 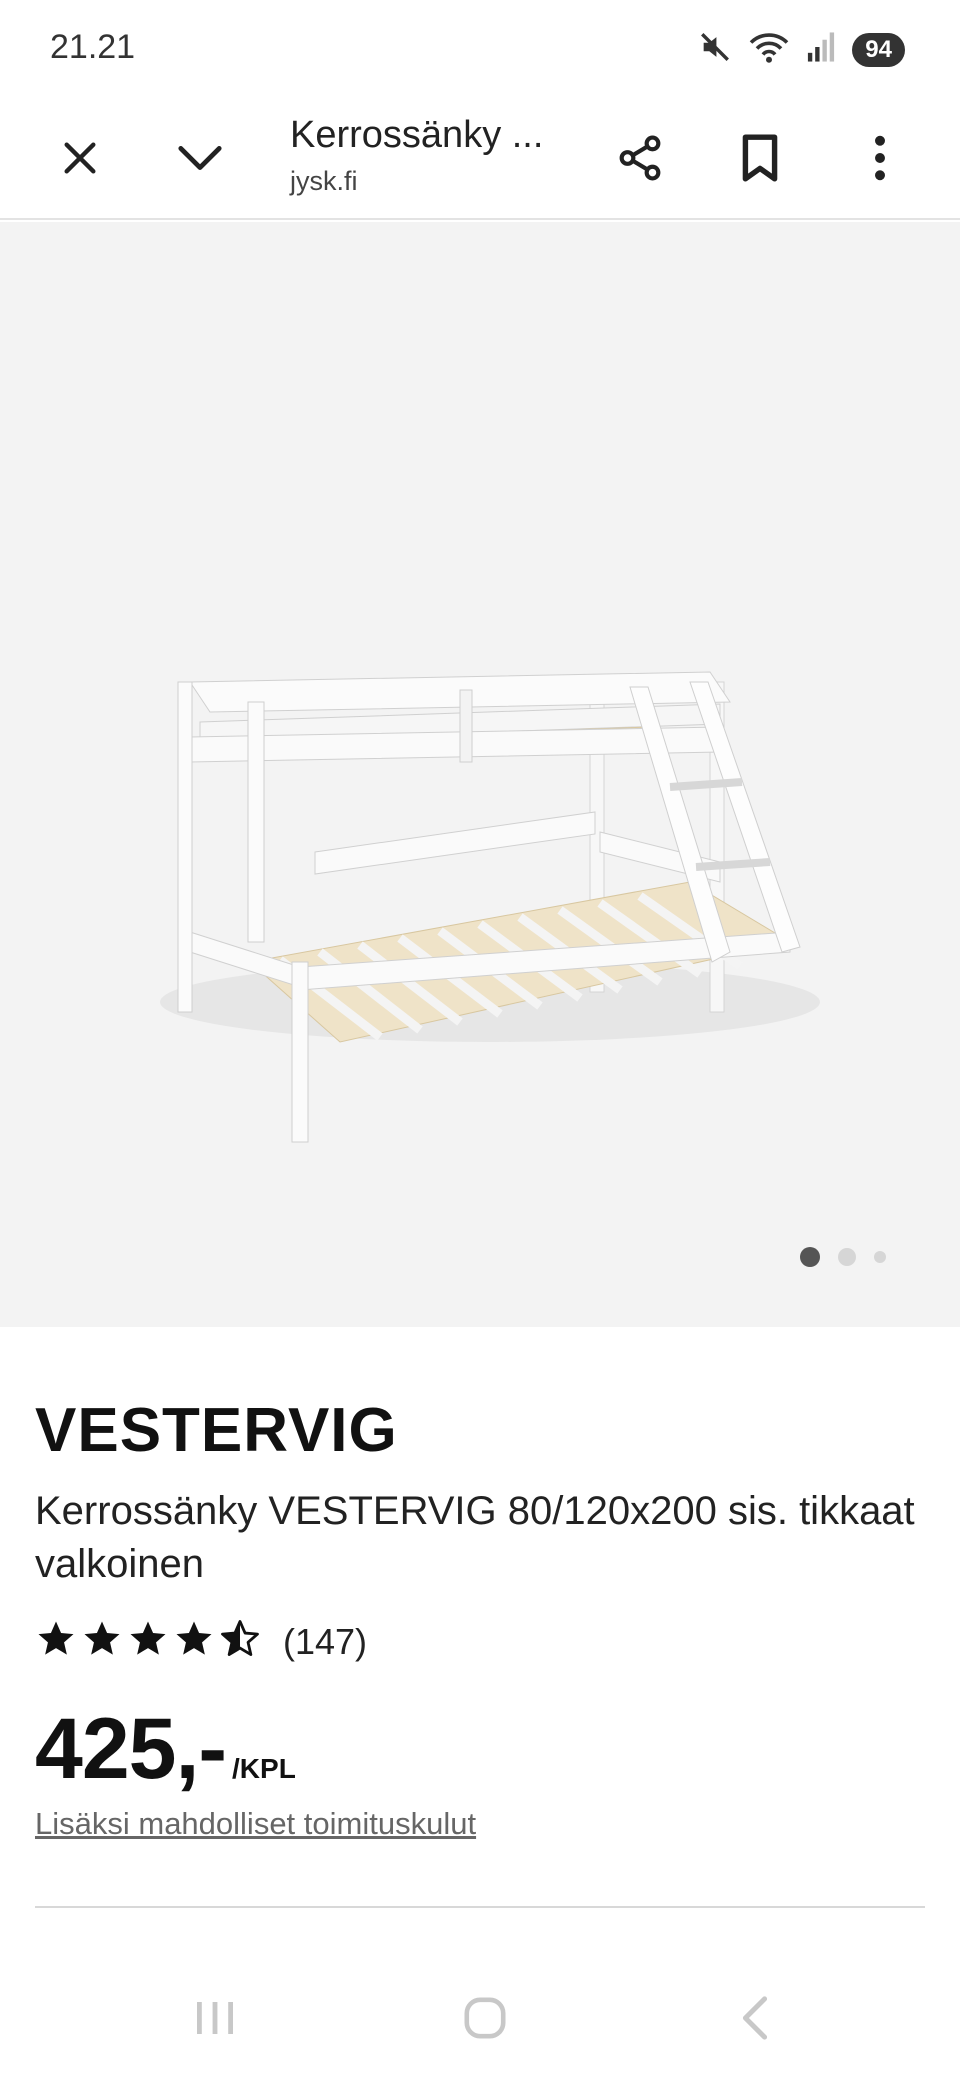 What do you see at coordinates (821, 49) in the screenshot?
I see `signal-icon` at bounding box center [821, 49].